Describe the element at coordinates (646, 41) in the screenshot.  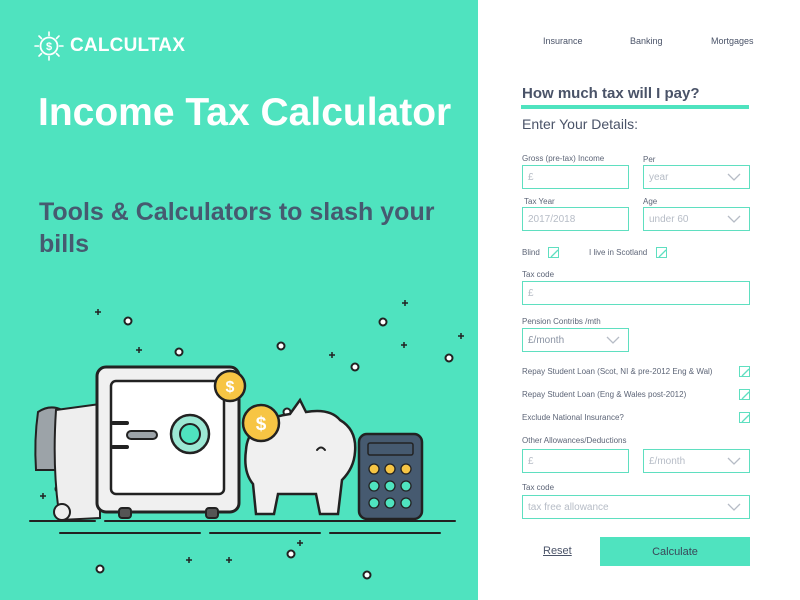
I see `nav-banking: Banking` at that location.